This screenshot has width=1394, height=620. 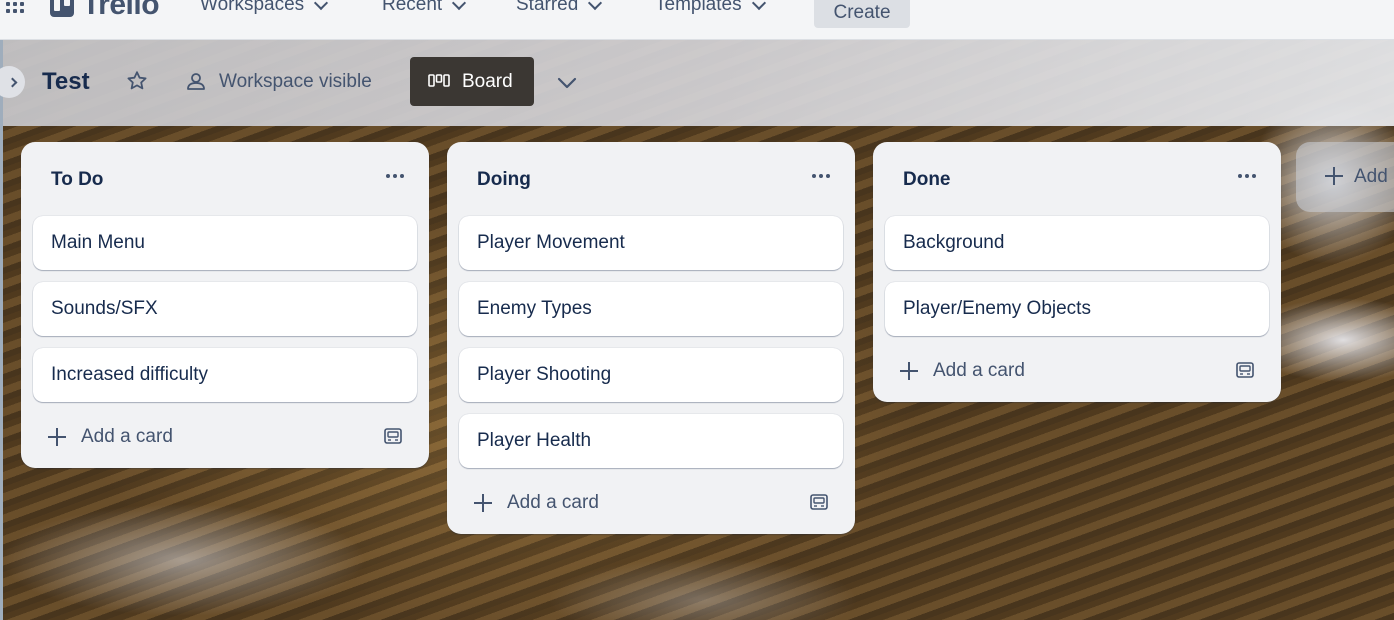 What do you see at coordinates (698, 7) in the screenshot?
I see `nav-templates-label: Templates` at bounding box center [698, 7].